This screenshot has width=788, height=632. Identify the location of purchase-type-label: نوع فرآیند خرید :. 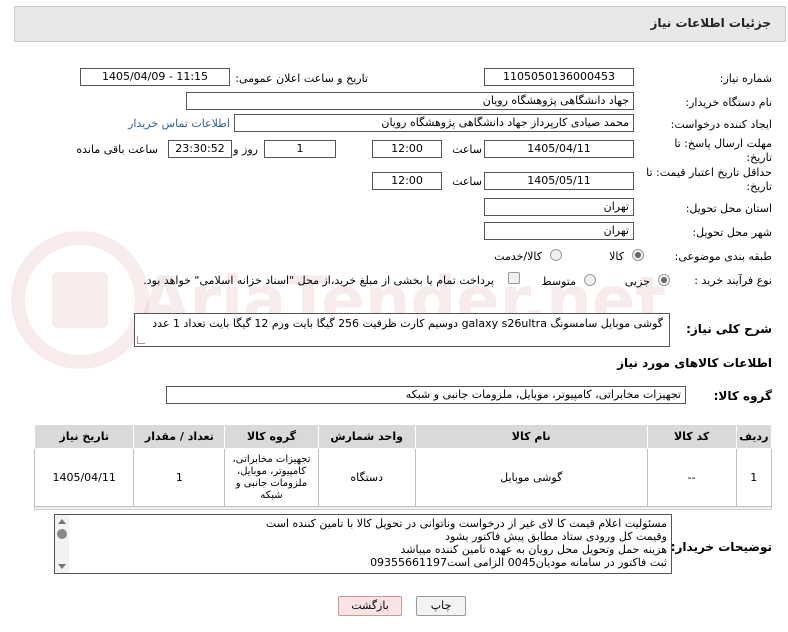
(733, 280).